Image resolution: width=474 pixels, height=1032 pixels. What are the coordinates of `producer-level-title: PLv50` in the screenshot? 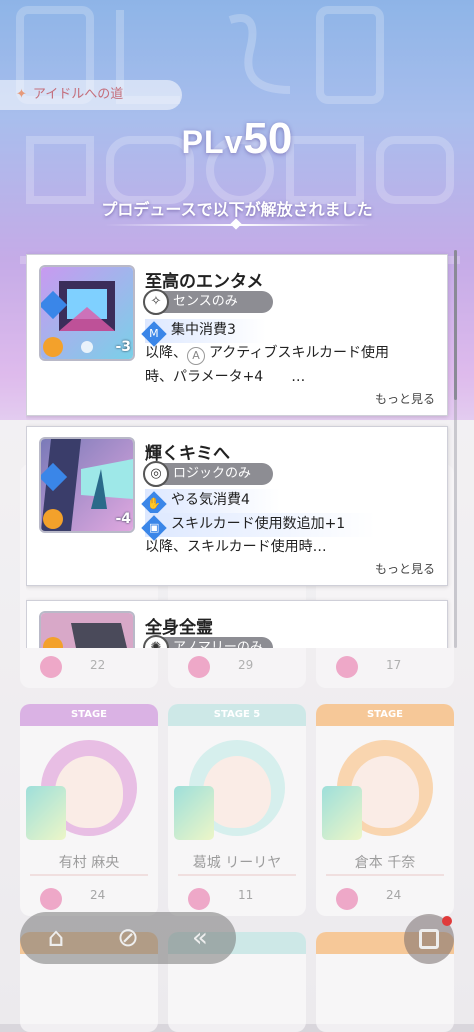 It's located at (237, 138).